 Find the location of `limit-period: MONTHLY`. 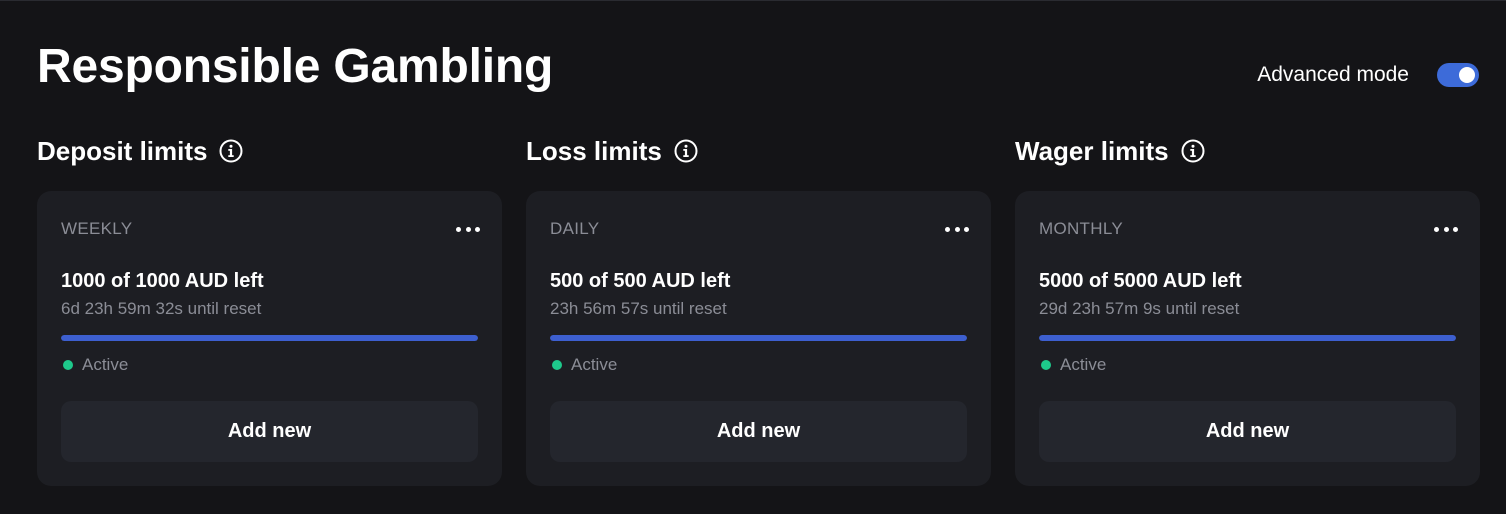

limit-period: MONTHLY is located at coordinates (1081, 228).